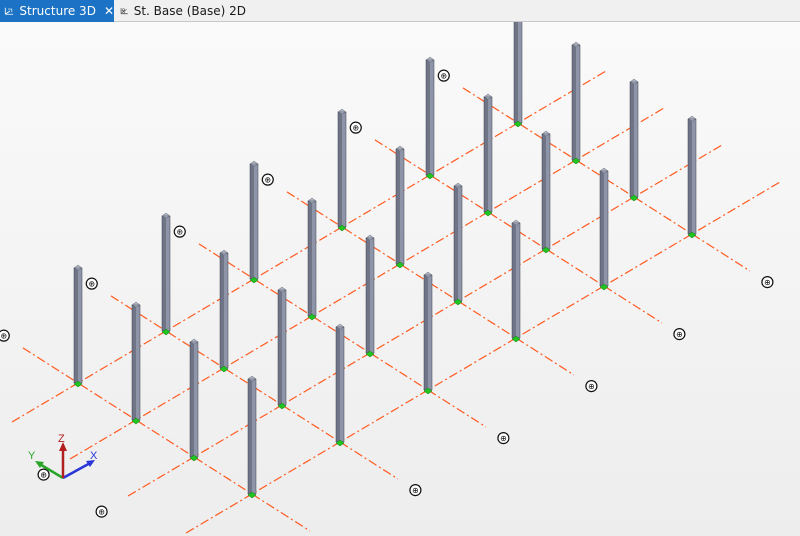  I want to click on tab-structure-3d: Structure 3D ✕, so click(57, 11).